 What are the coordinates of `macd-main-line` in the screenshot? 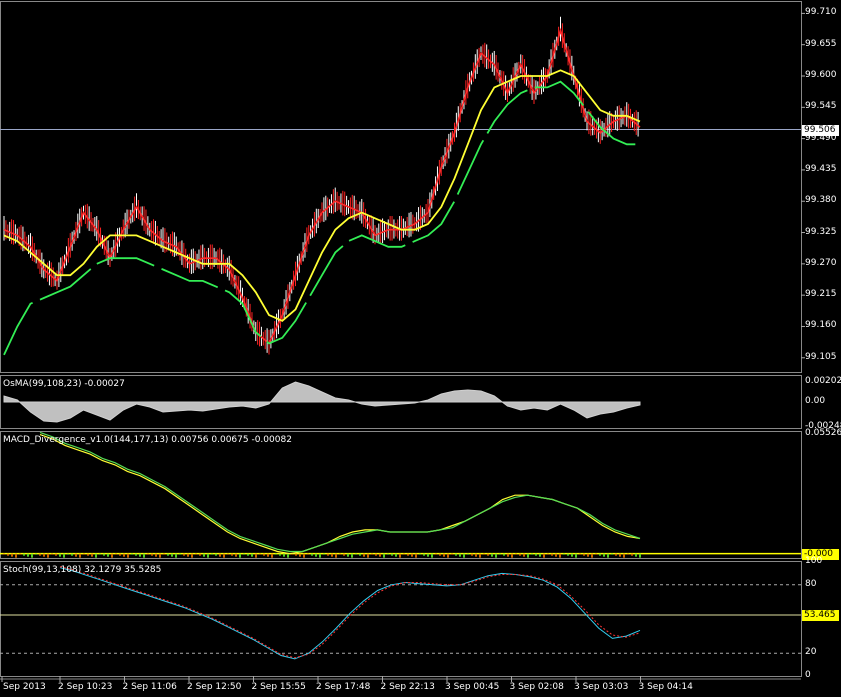 It's located at (340, 494).